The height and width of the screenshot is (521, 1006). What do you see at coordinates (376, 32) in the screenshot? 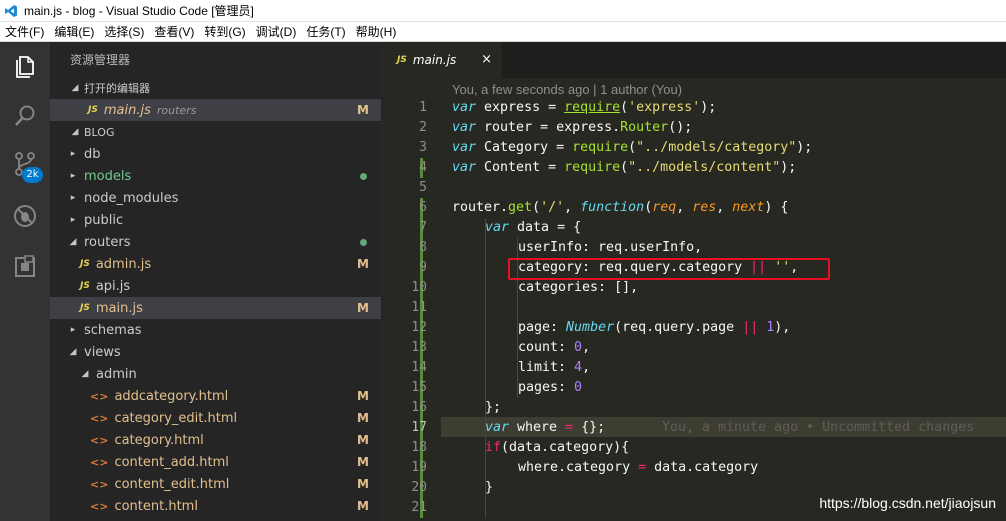
I see `menu-help: 帮助(H)` at bounding box center [376, 32].